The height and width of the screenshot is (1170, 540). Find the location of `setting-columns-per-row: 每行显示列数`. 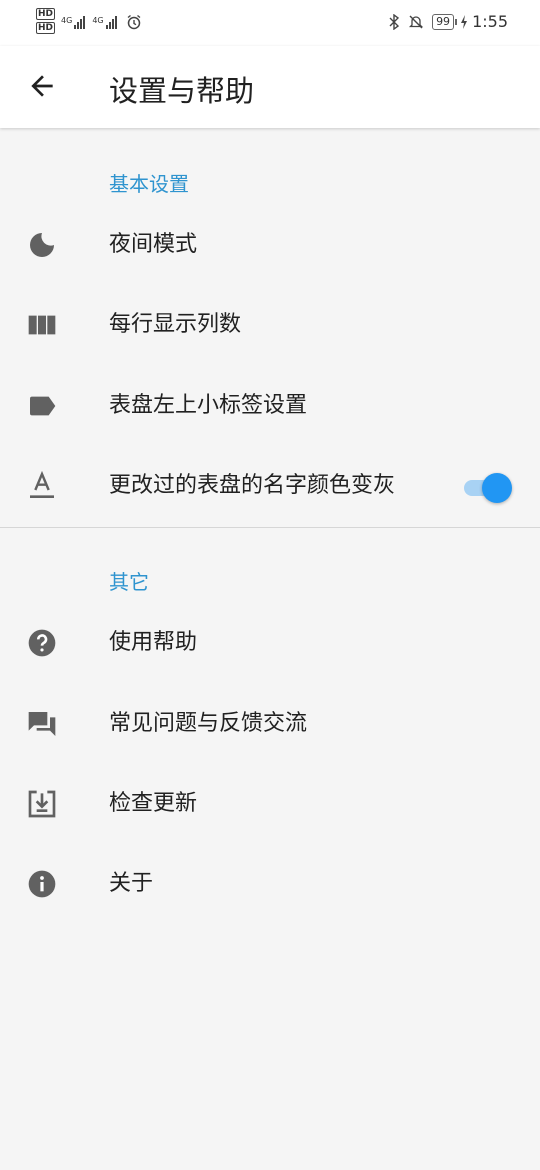

setting-columns-per-row: 每行显示列数 is located at coordinates (270, 325).